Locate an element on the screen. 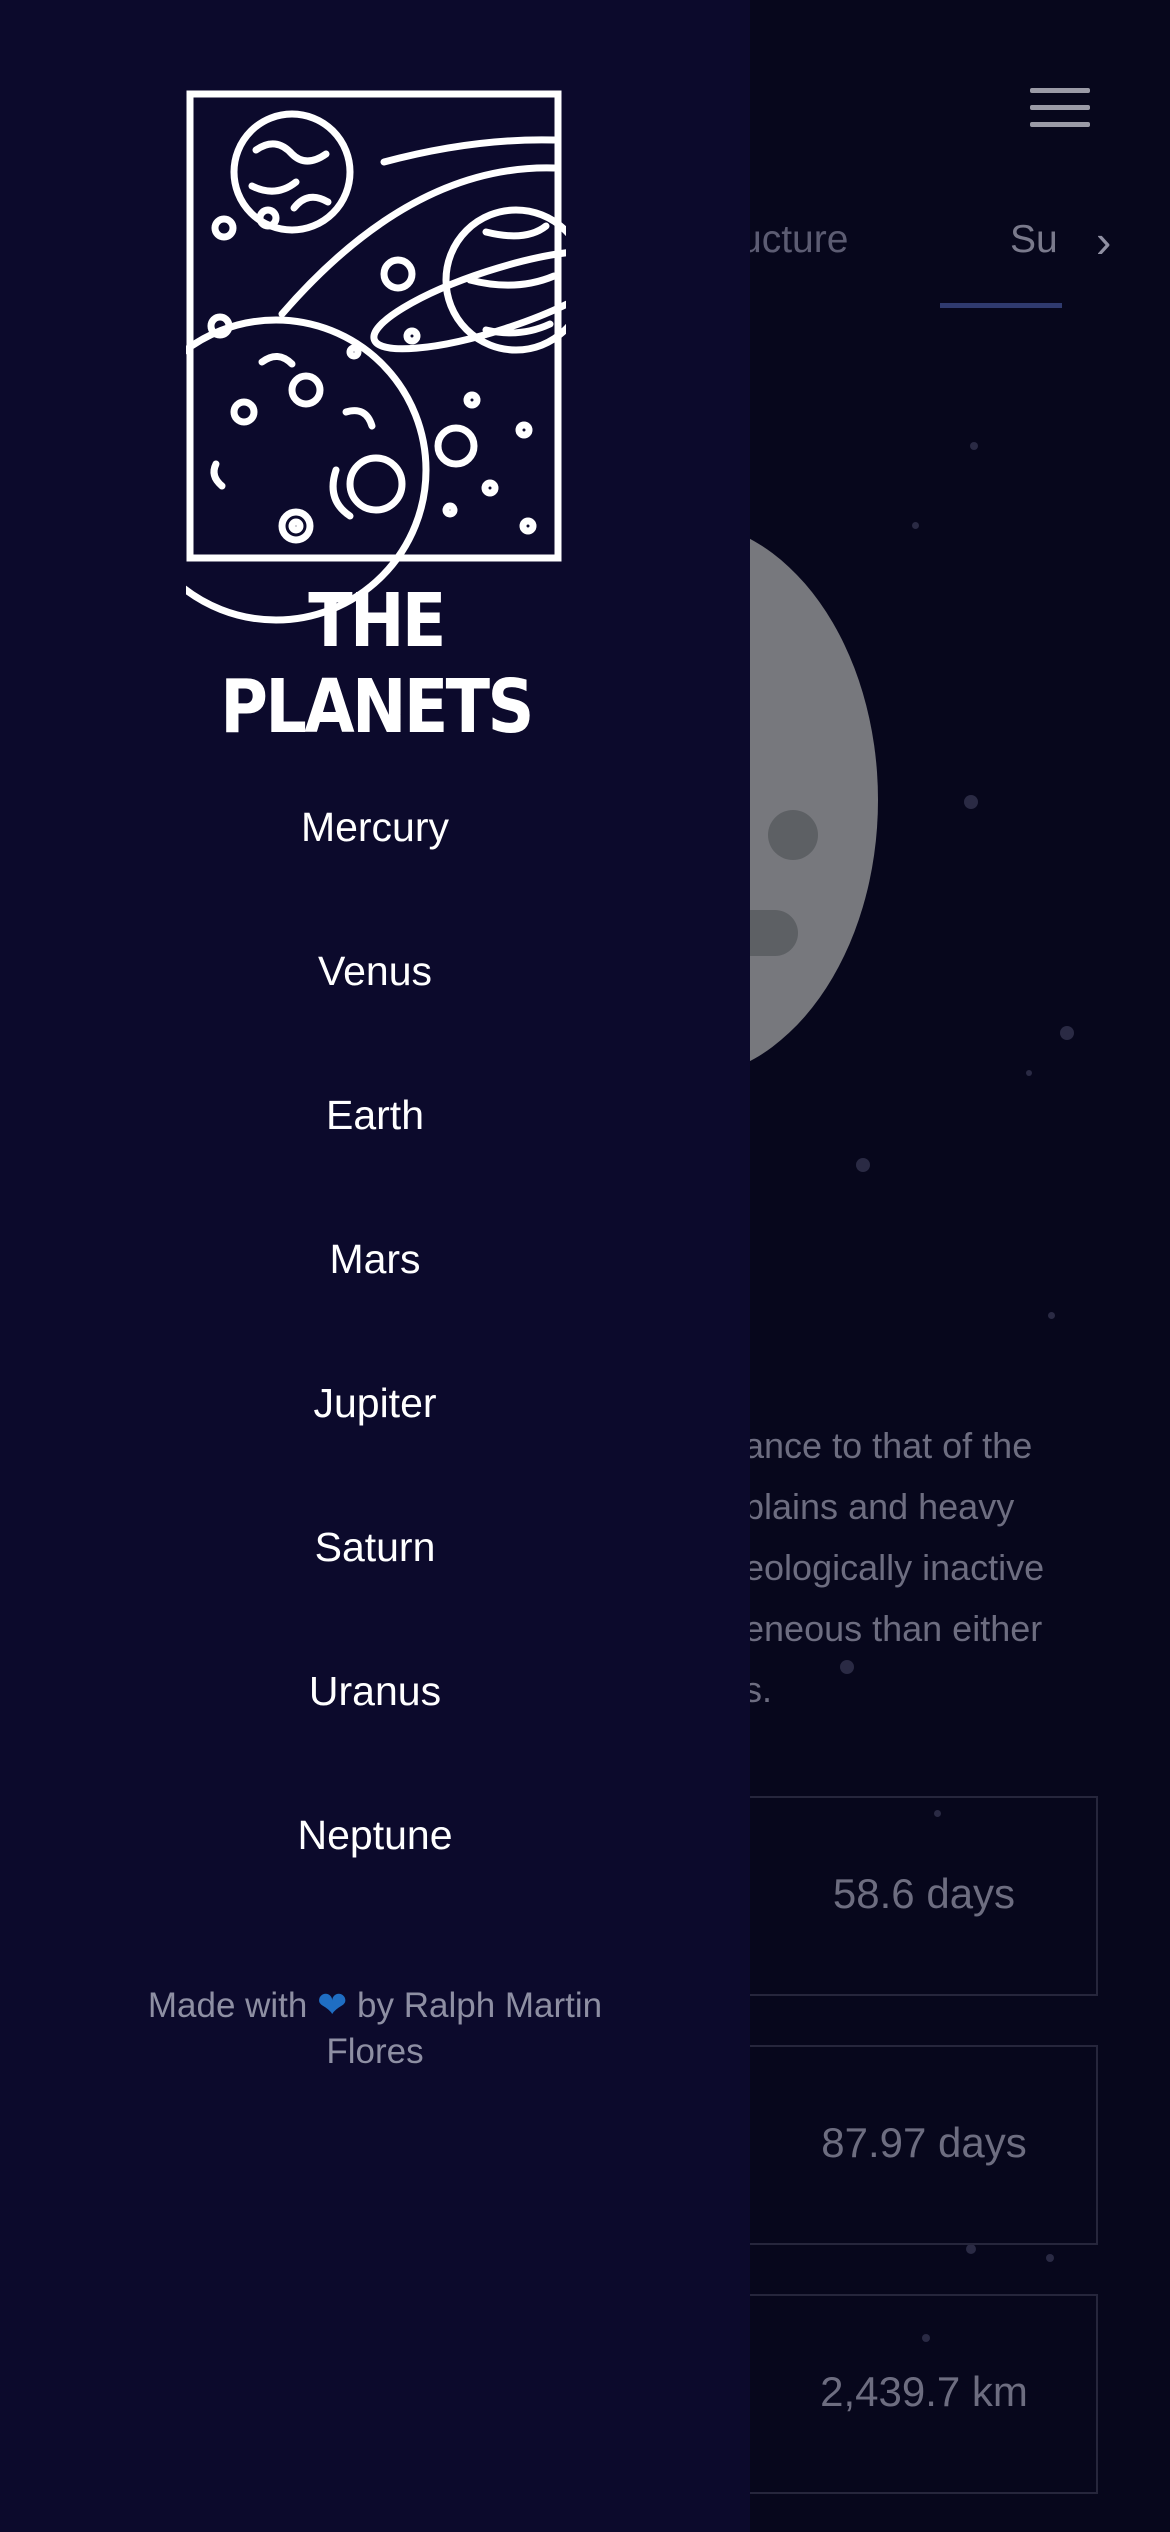  the-planets-logo is located at coordinates (372, 375).